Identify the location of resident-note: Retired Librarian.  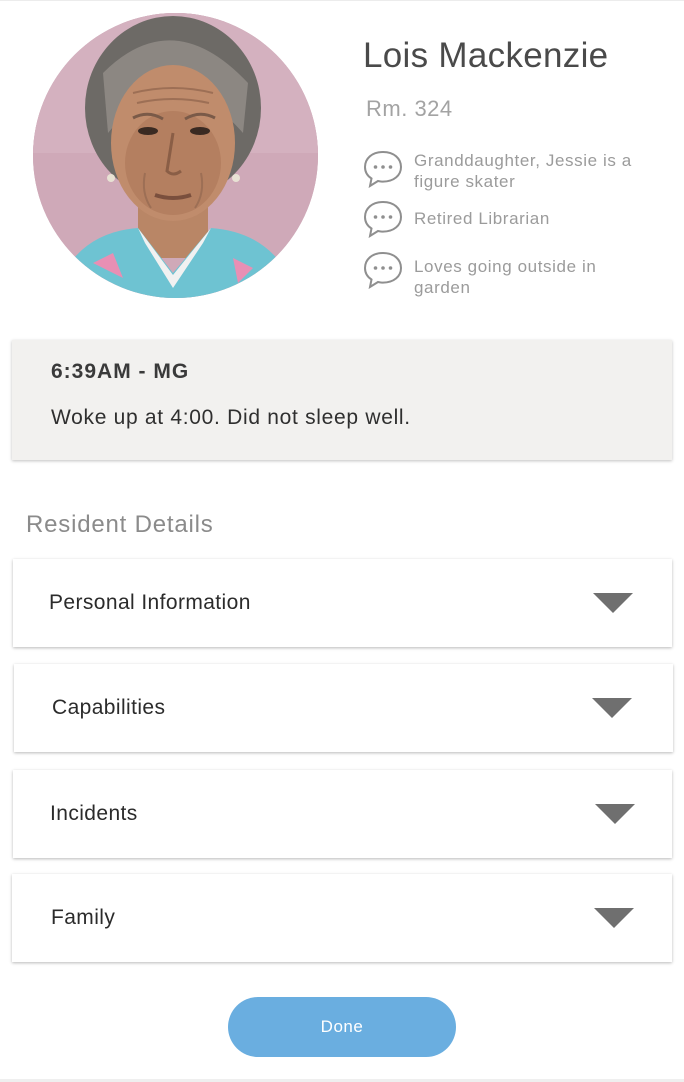
(508, 219).